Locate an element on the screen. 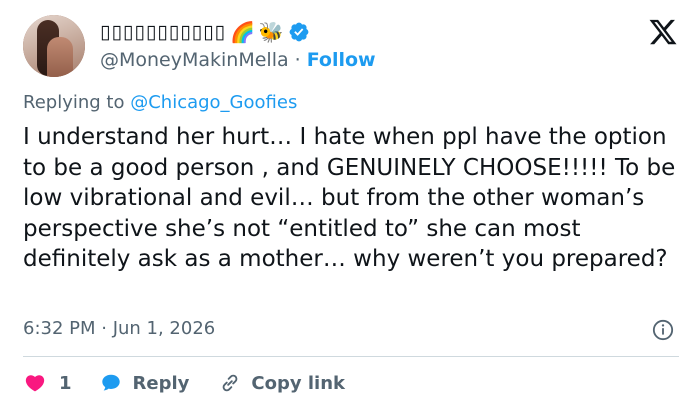  rainbow-emoji: 🌈 is located at coordinates (242, 32).